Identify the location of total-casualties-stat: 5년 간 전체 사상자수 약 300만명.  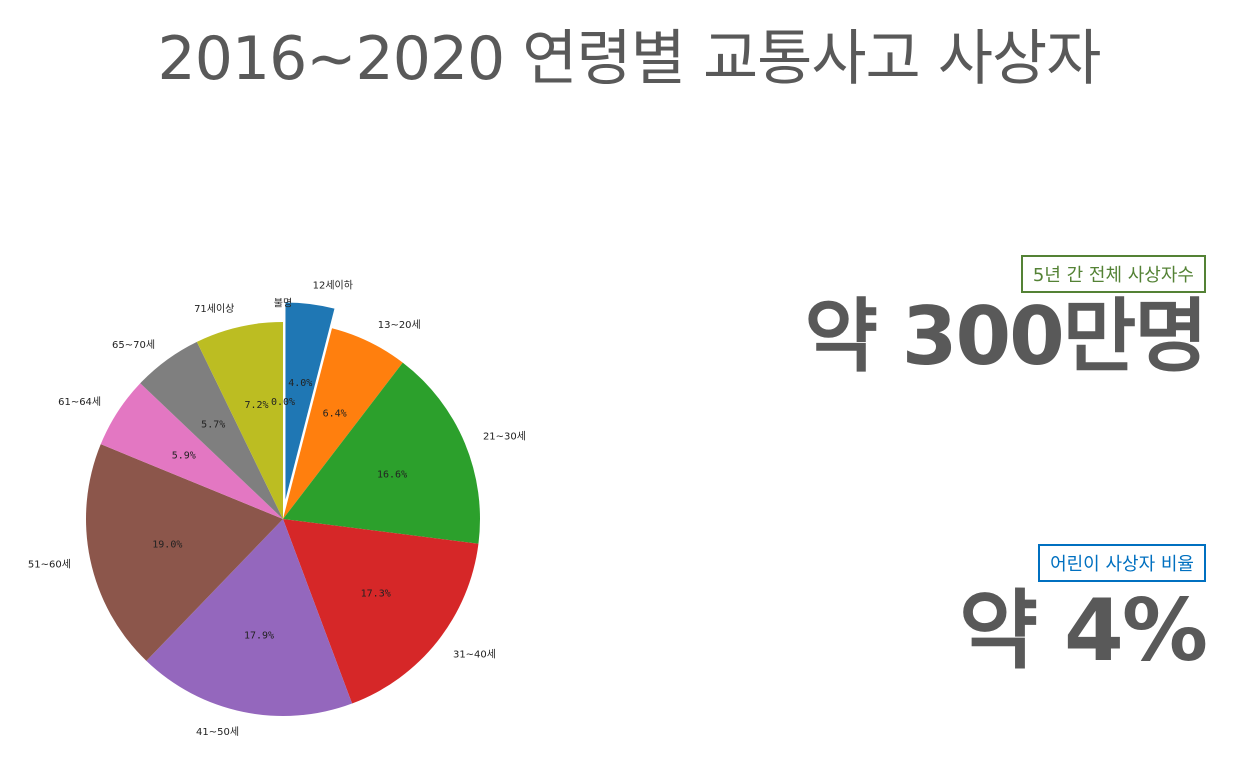
(1006, 319).